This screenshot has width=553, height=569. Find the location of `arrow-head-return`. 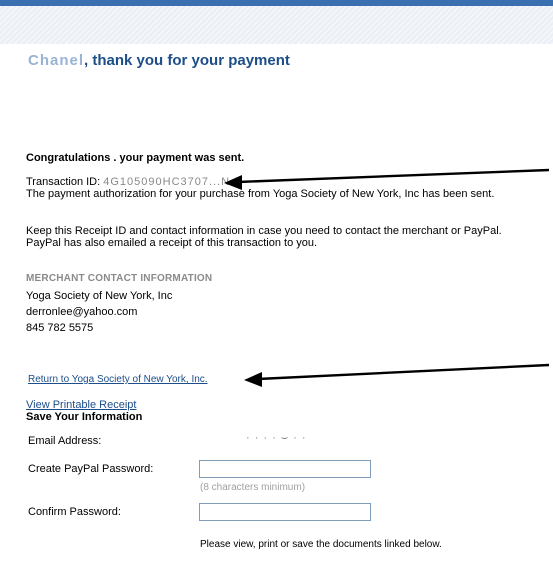

arrow-head-return is located at coordinates (253, 379).